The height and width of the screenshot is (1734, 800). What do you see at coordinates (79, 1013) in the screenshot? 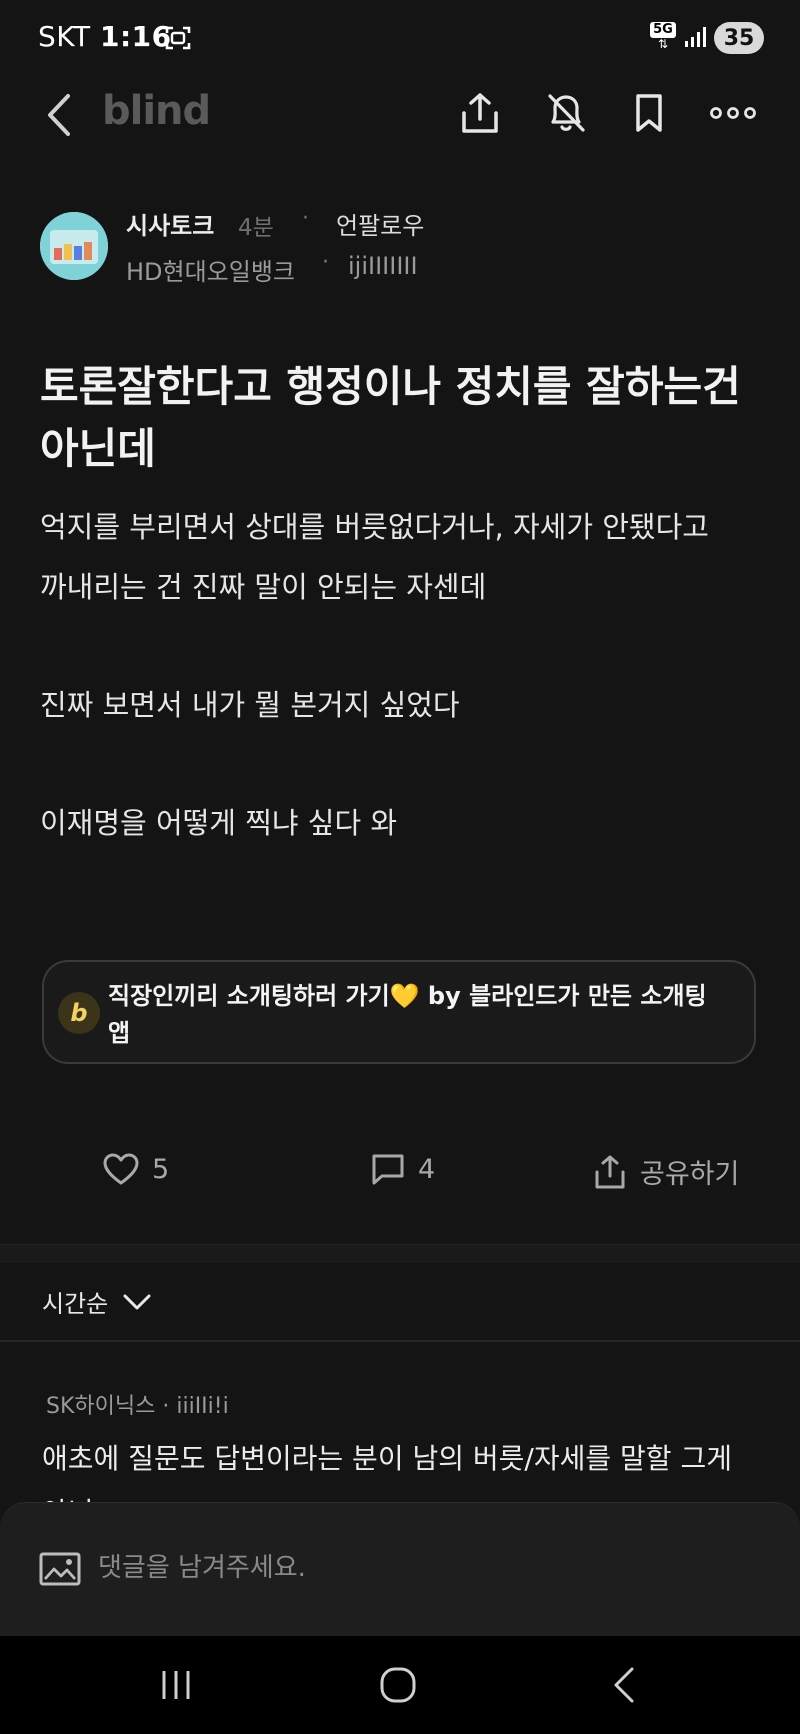
I see `blind-b-logo-icon: b` at bounding box center [79, 1013].